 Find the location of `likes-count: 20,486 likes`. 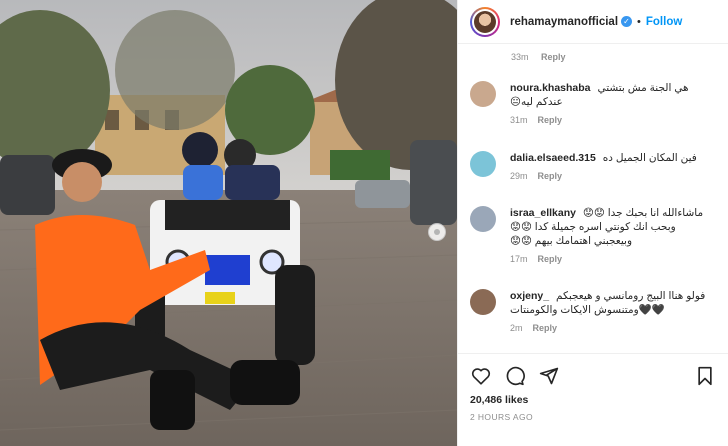

likes-count: 20,486 likes is located at coordinates (593, 400).